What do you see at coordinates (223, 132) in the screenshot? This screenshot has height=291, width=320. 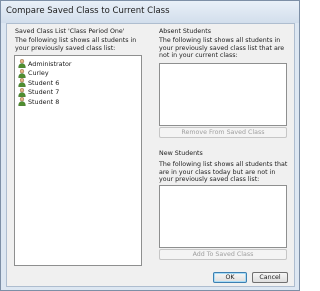 I see `remove-from-saved-class-button: Remove From Saved Class` at bounding box center [223, 132].